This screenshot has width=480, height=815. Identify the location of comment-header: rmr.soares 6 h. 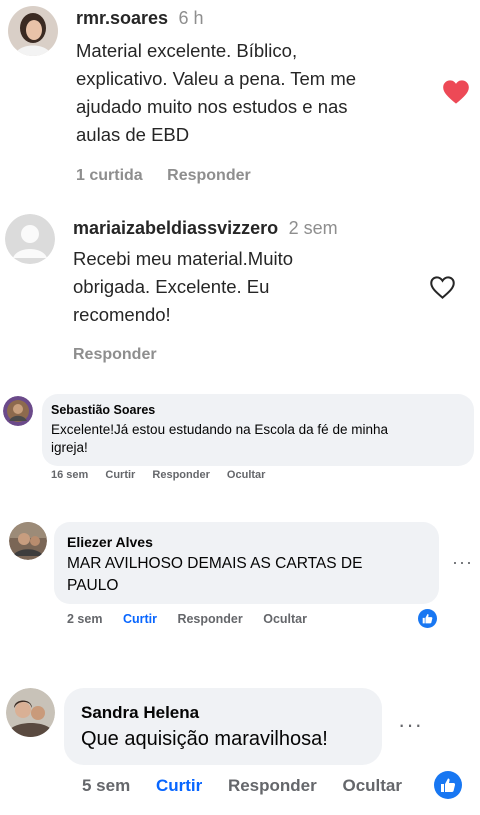
(140, 18).